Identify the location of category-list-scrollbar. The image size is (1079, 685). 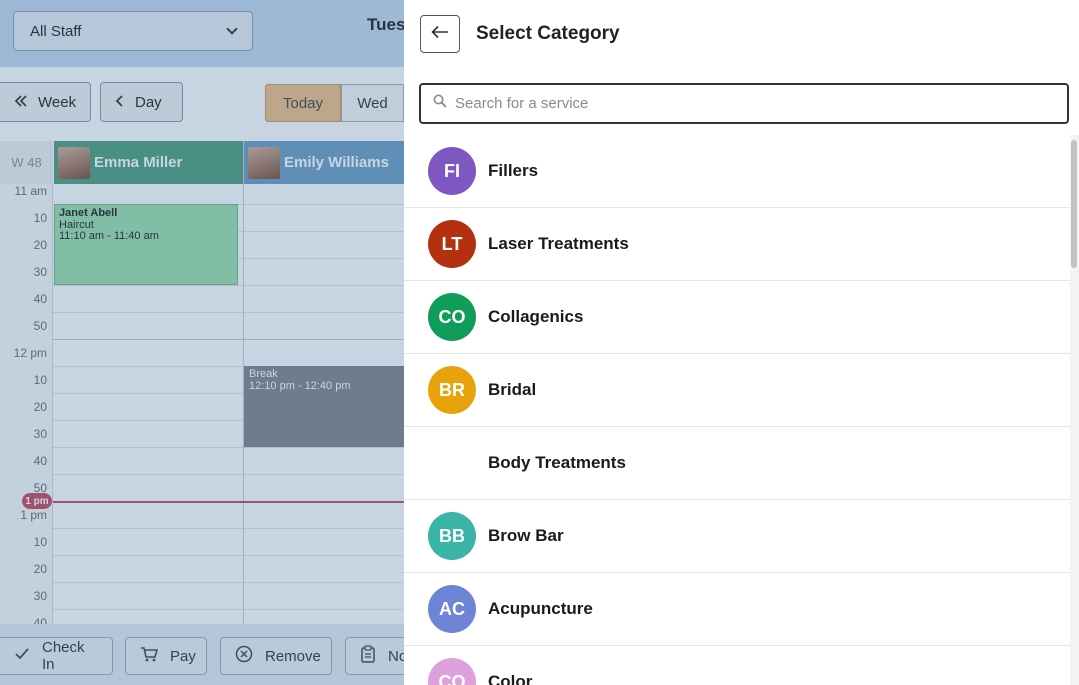
(1074, 410).